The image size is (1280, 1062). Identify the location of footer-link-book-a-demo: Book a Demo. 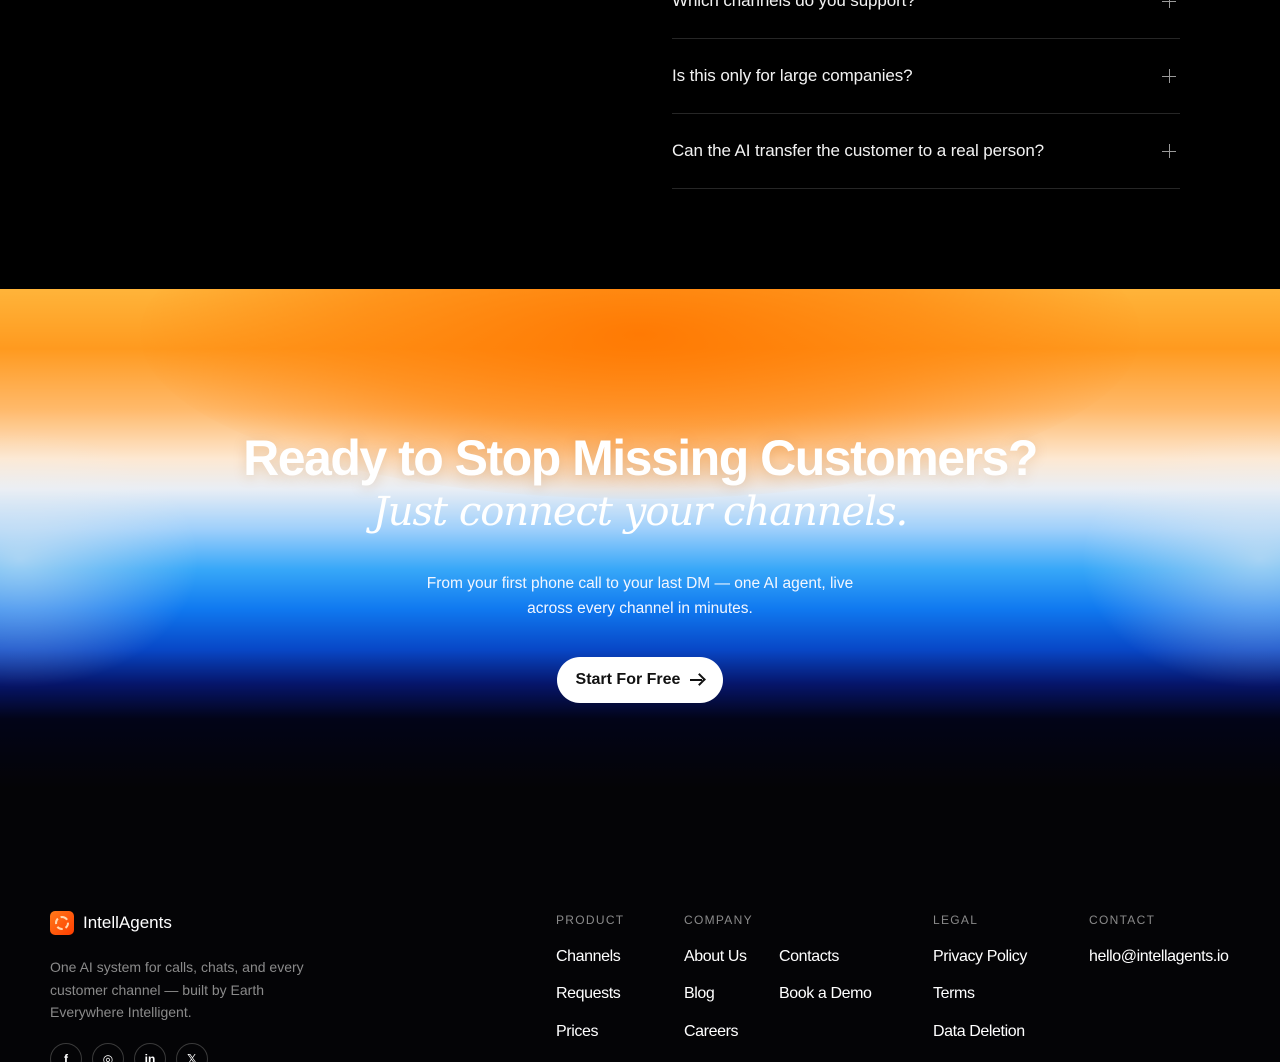
(825, 994).